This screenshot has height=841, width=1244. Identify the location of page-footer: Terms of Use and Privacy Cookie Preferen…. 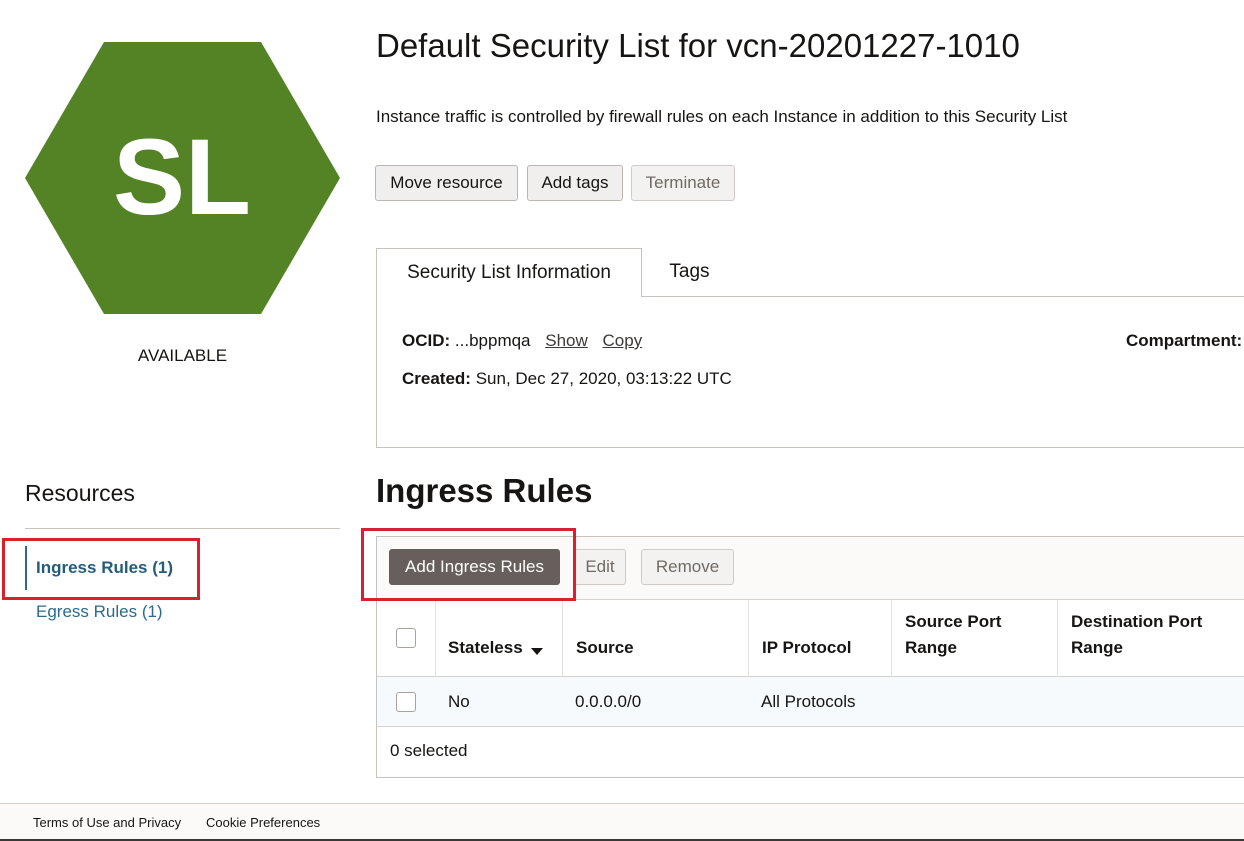
(622, 822).